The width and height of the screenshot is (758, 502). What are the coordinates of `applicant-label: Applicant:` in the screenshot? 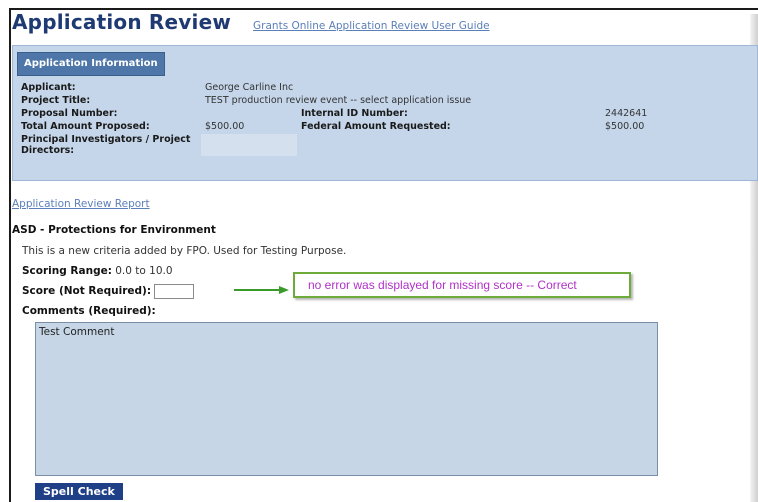 It's located at (48, 87).